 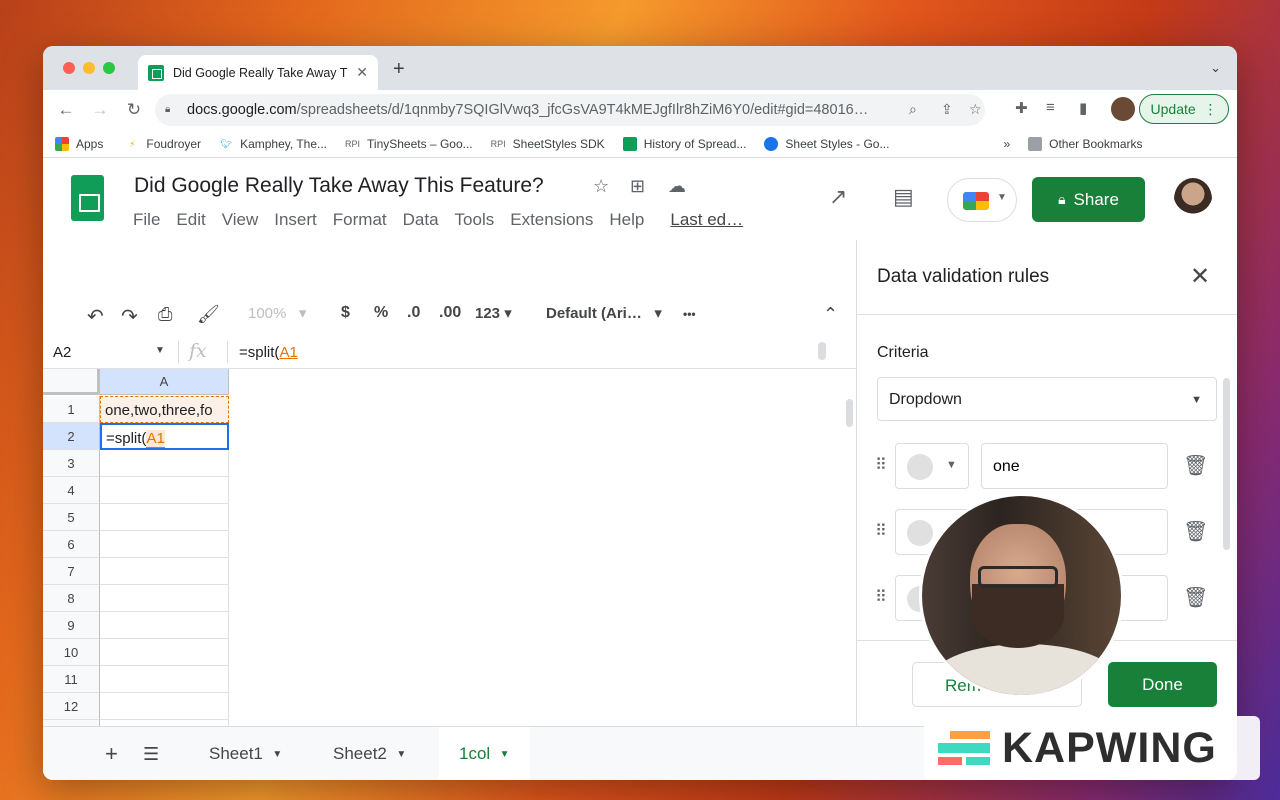 What do you see at coordinates (71, 544) in the screenshot?
I see `row-header: 6` at bounding box center [71, 544].